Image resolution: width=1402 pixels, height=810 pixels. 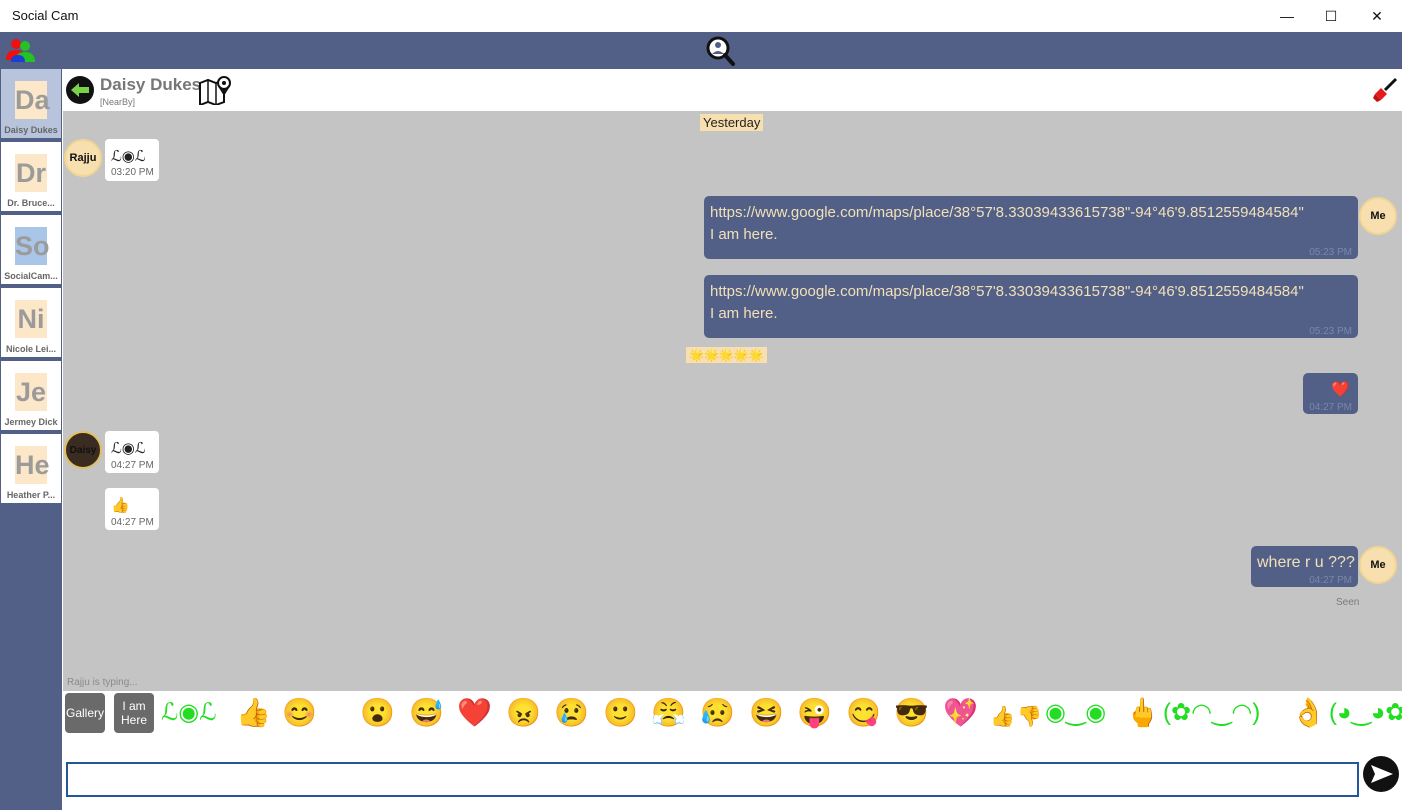 What do you see at coordinates (766, 713) in the screenshot?
I see `emoji-laughing: 😆` at bounding box center [766, 713].